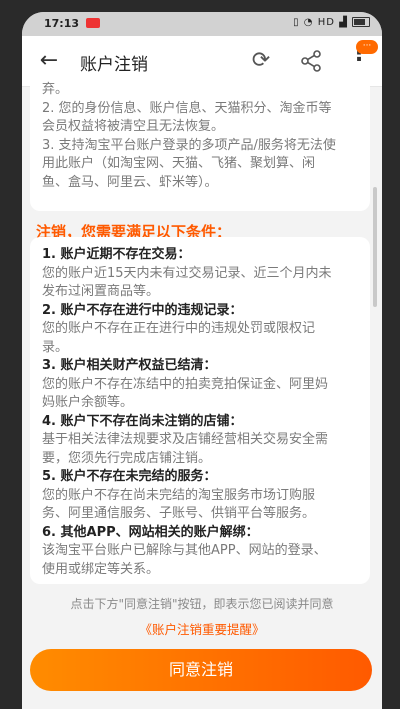  Describe the element at coordinates (142, 310) in the screenshot. I see `condition-title: 2. 账户不存在进行中的违规记录：` at that location.